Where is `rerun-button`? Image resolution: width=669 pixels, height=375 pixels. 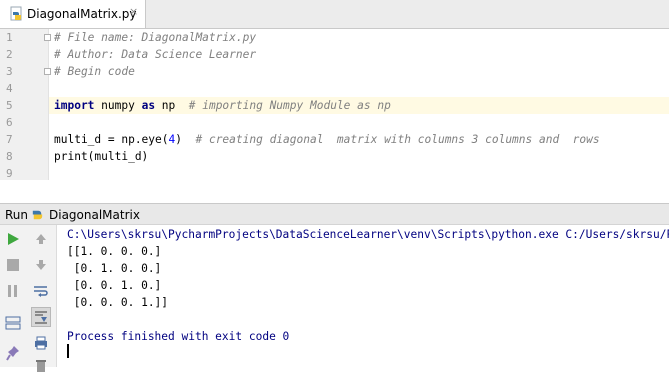
rerun-button is located at coordinates (13, 239).